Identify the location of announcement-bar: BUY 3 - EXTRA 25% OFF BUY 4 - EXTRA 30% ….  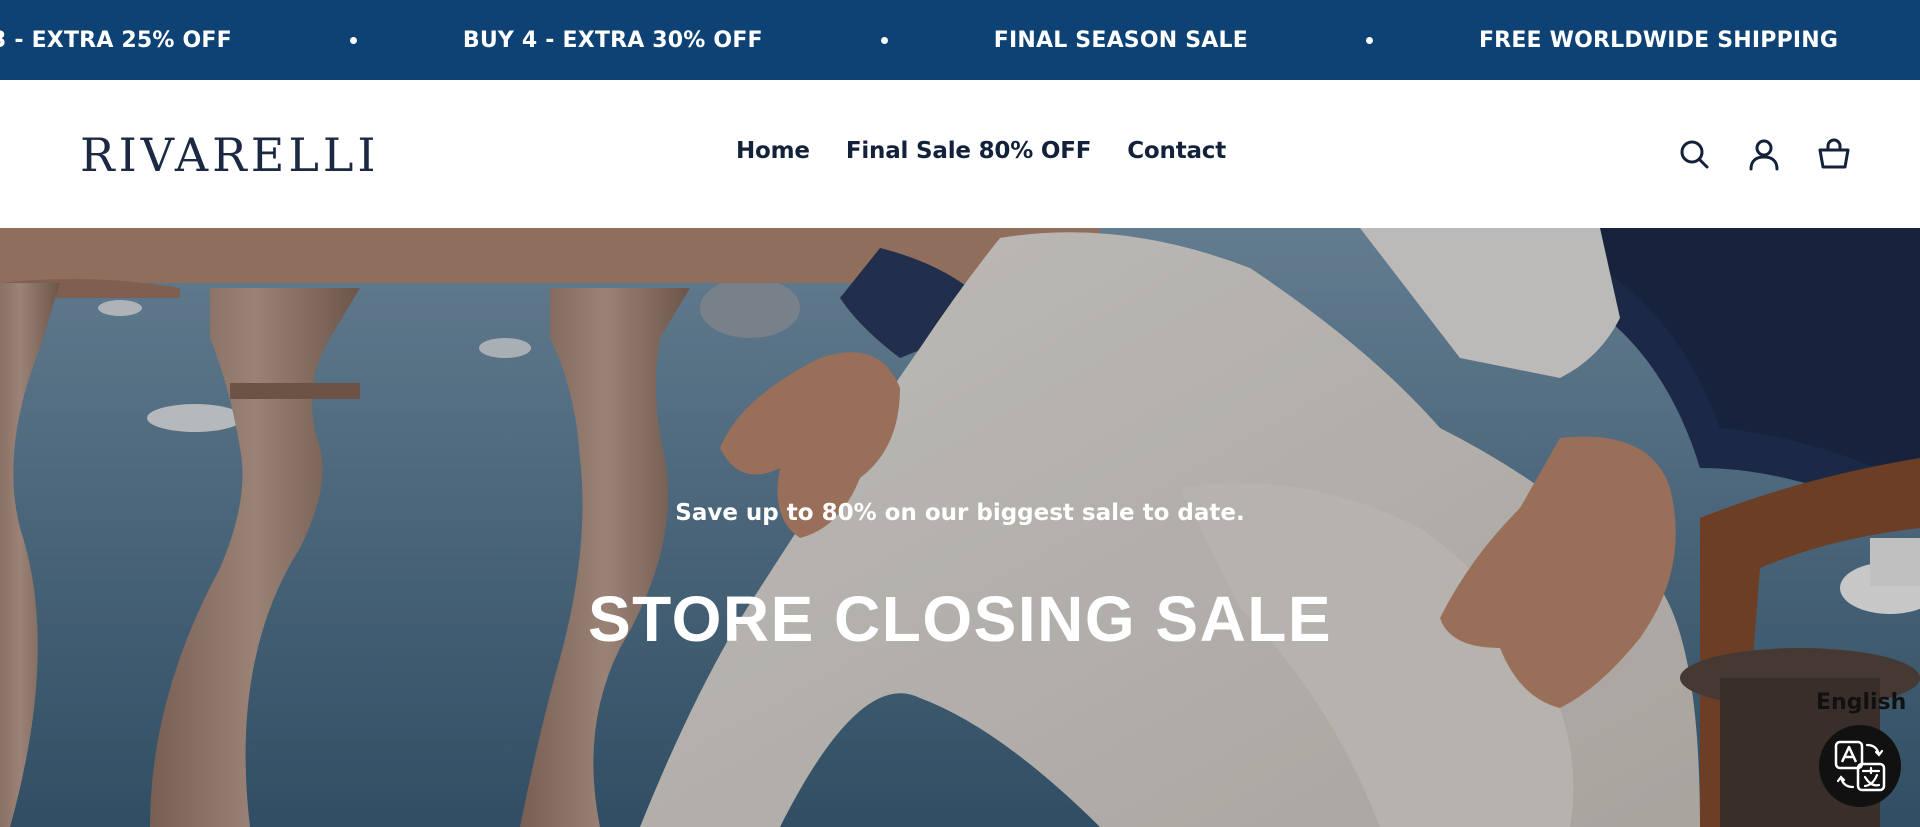
(960, 40).